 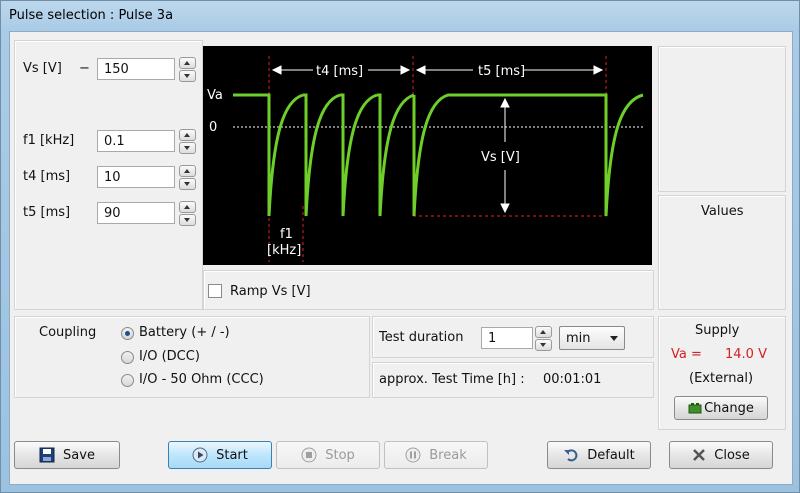 I want to click on coupling-ccc-radio, so click(x=127, y=380).